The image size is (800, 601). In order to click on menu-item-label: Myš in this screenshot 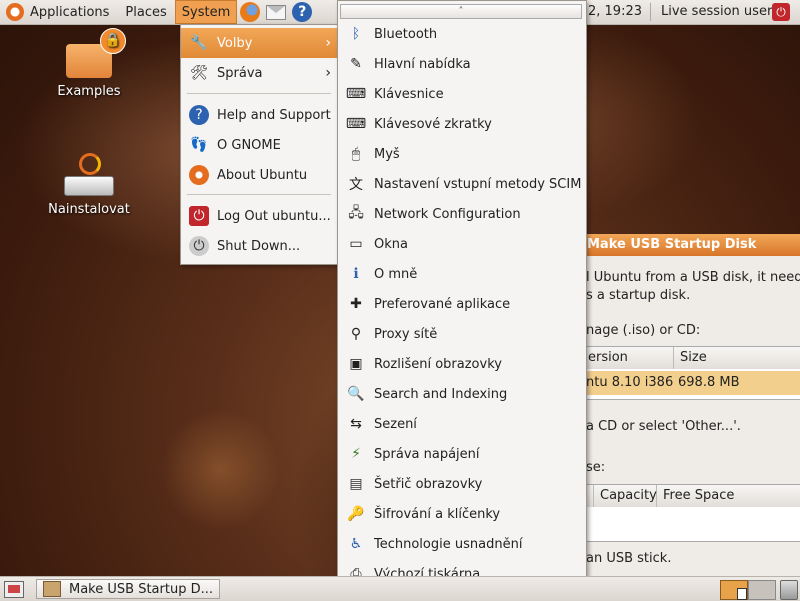, I will do `click(387, 154)`.